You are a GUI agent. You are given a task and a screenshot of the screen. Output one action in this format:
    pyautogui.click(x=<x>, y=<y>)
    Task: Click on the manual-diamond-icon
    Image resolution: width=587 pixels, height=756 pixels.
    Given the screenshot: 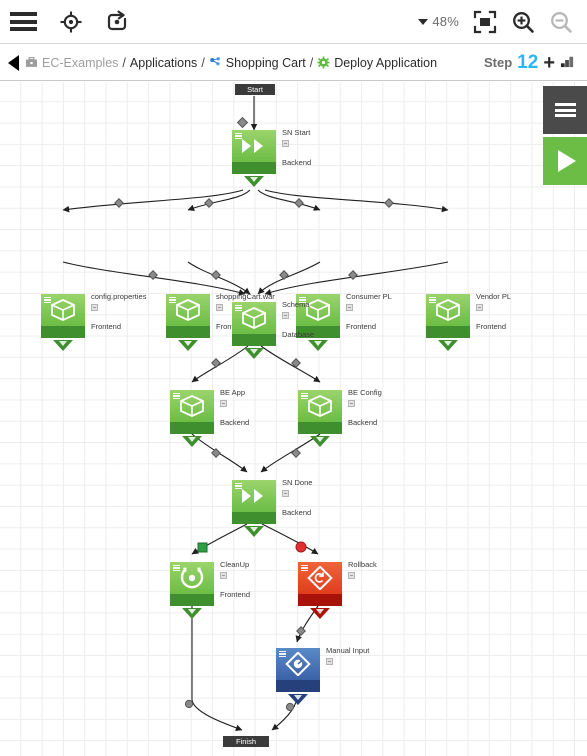 What is the action you would take?
    pyautogui.click(x=298, y=664)
    